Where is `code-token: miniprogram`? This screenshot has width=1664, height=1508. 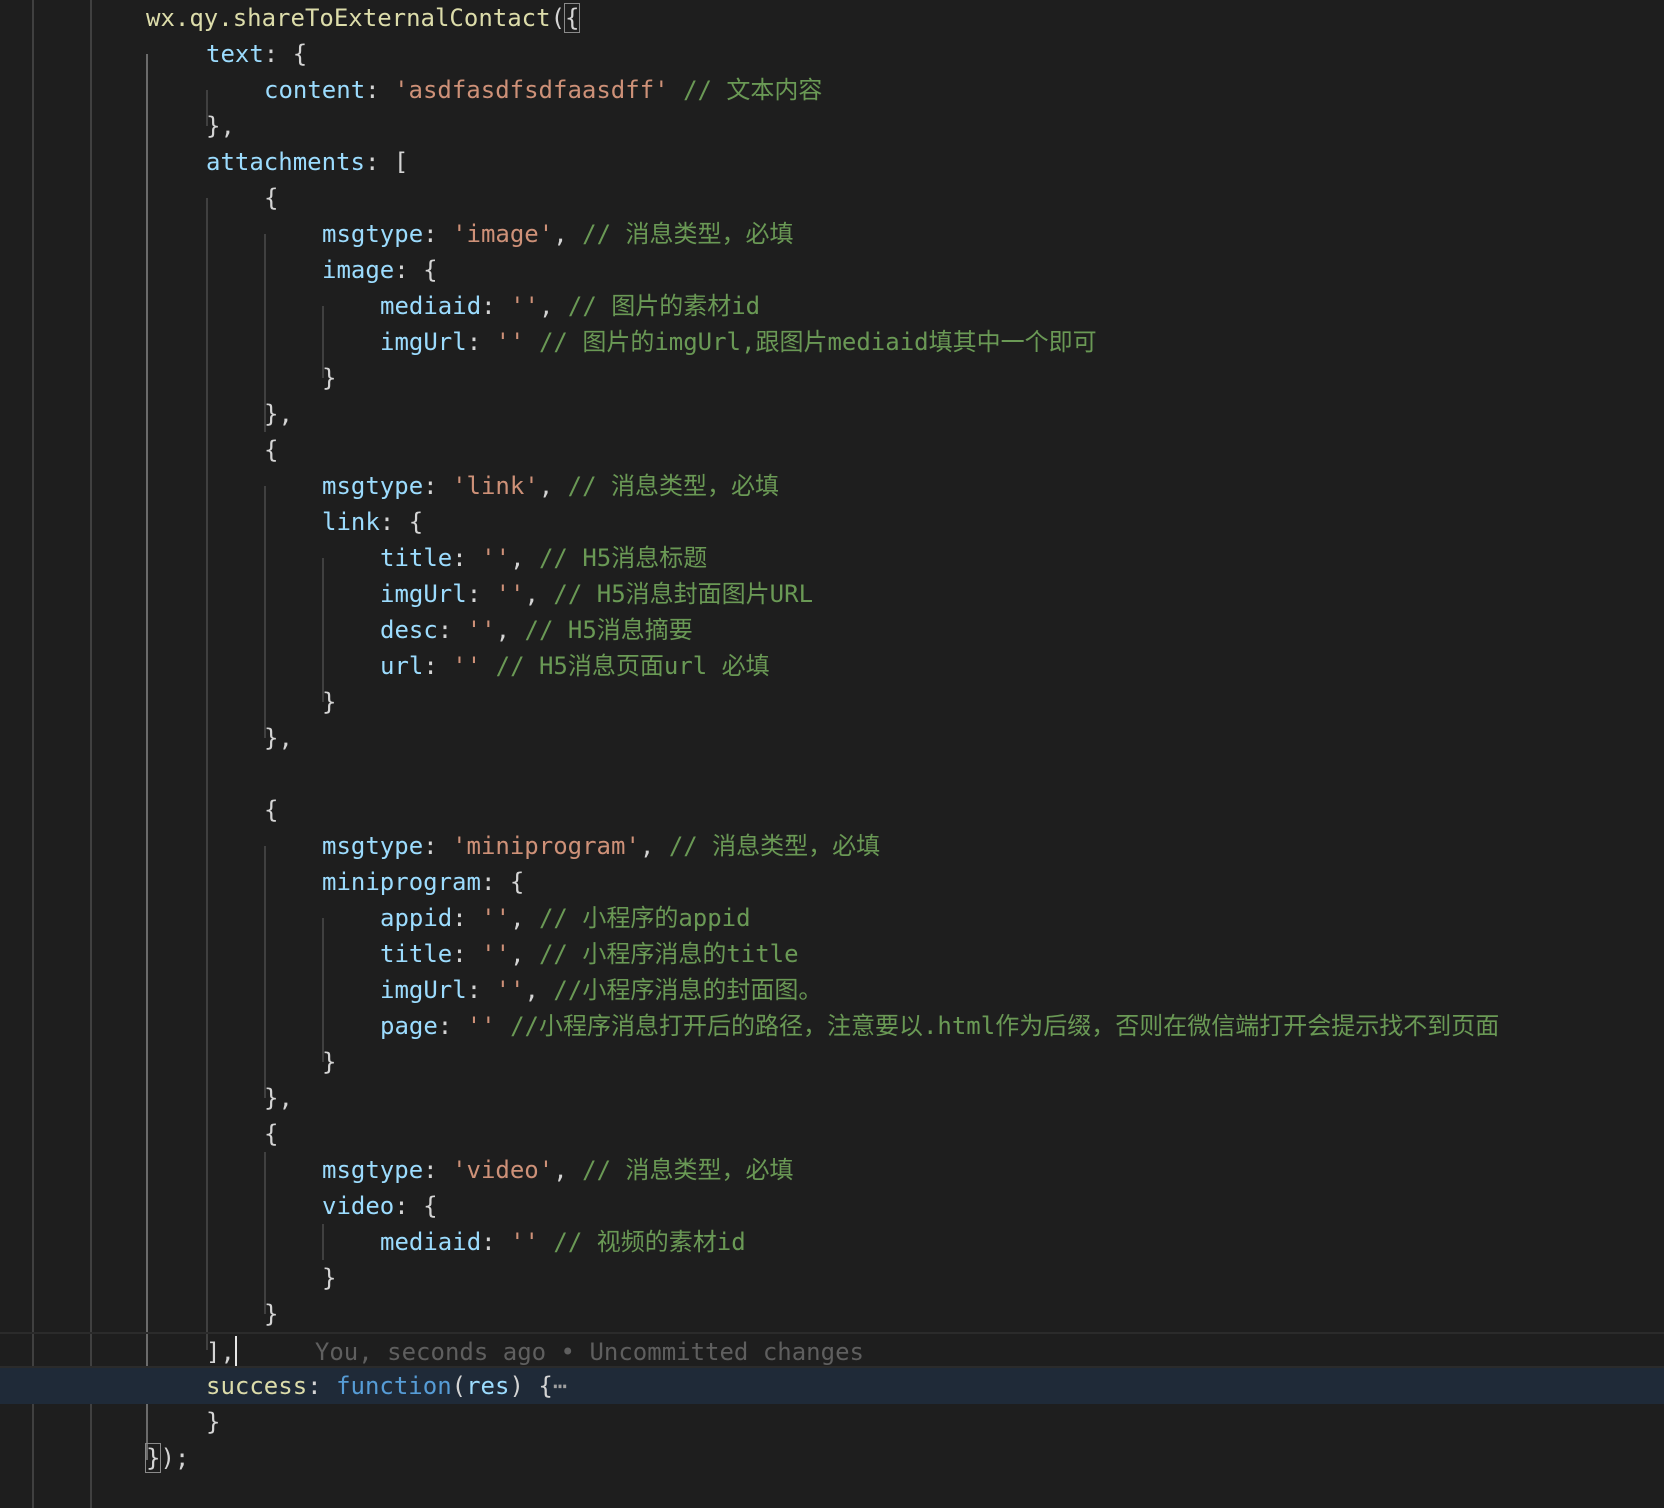 code-token: miniprogram is located at coordinates (401, 882).